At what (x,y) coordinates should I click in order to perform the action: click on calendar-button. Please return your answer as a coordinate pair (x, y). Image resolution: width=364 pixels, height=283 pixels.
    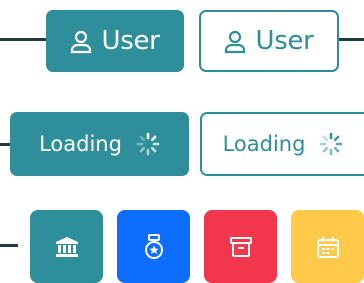
    Looking at the image, I should click on (327, 246).